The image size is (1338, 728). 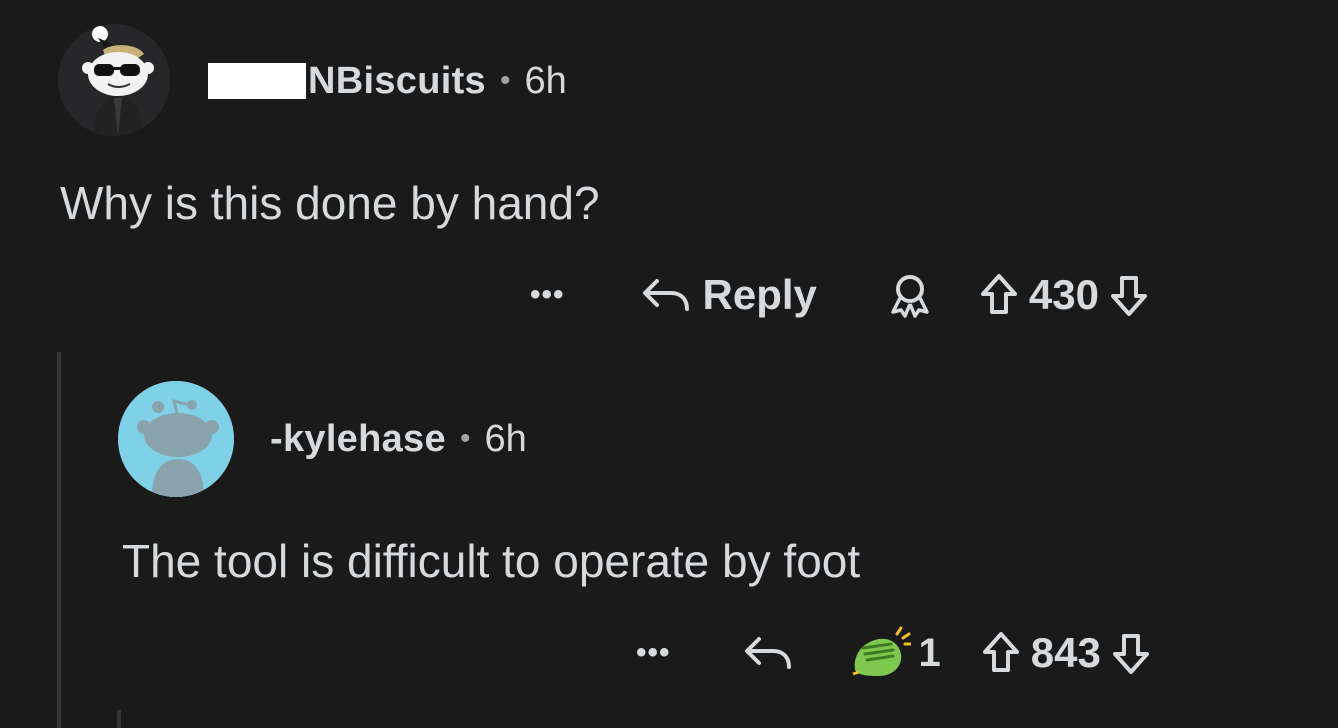 I want to click on reply-timestamp: 6h, so click(x=505, y=438).